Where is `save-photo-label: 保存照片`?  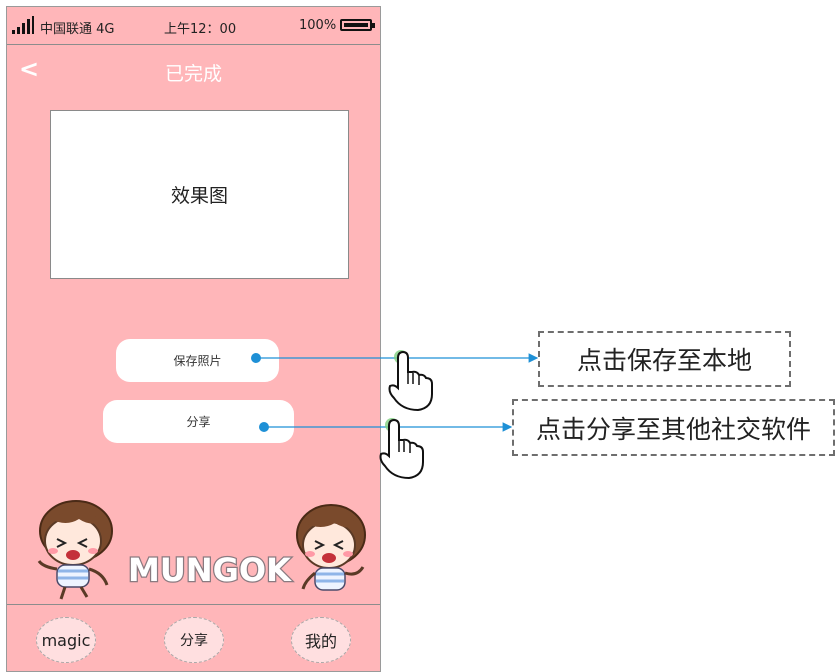 save-photo-label: 保存照片 is located at coordinates (197, 361).